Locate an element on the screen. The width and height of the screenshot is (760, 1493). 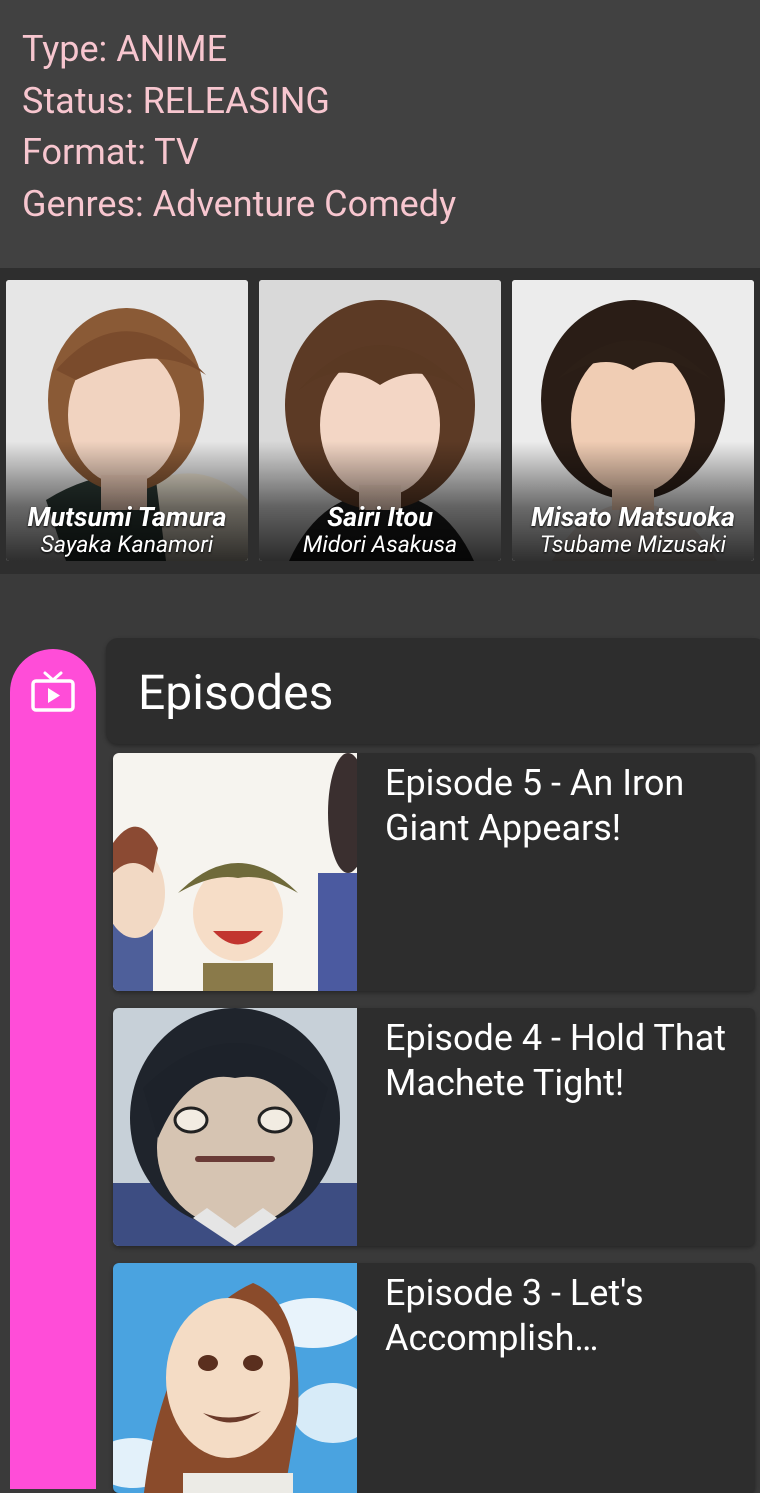
cast-card: Sairi Itou Midori Asakusa is located at coordinates (380, 420).